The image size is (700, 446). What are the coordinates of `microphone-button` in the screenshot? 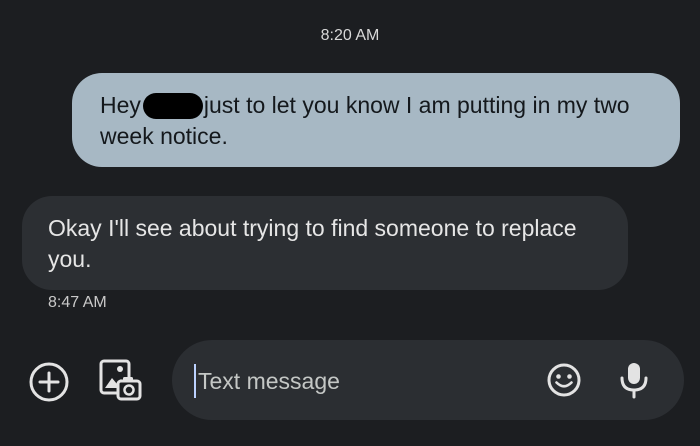 It's located at (634, 380).